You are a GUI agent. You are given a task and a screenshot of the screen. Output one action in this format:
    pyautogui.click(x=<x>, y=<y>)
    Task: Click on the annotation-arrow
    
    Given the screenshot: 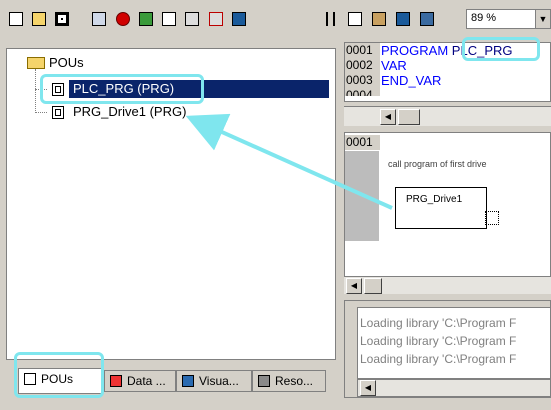 What is the action you would take?
    pyautogui.click(x=289, y=161)
    